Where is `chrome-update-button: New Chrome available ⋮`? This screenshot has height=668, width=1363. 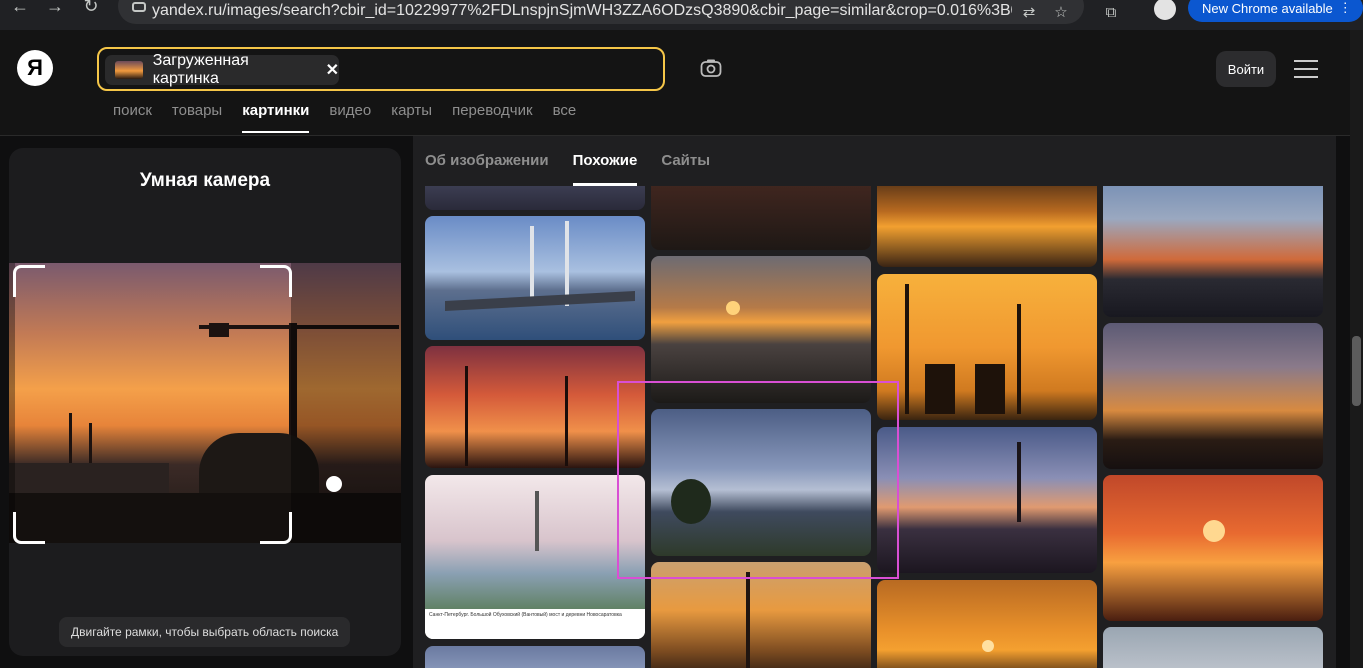
chrome-update-button: New Chrome available ⋮ is located at coordinates (1275, 11).